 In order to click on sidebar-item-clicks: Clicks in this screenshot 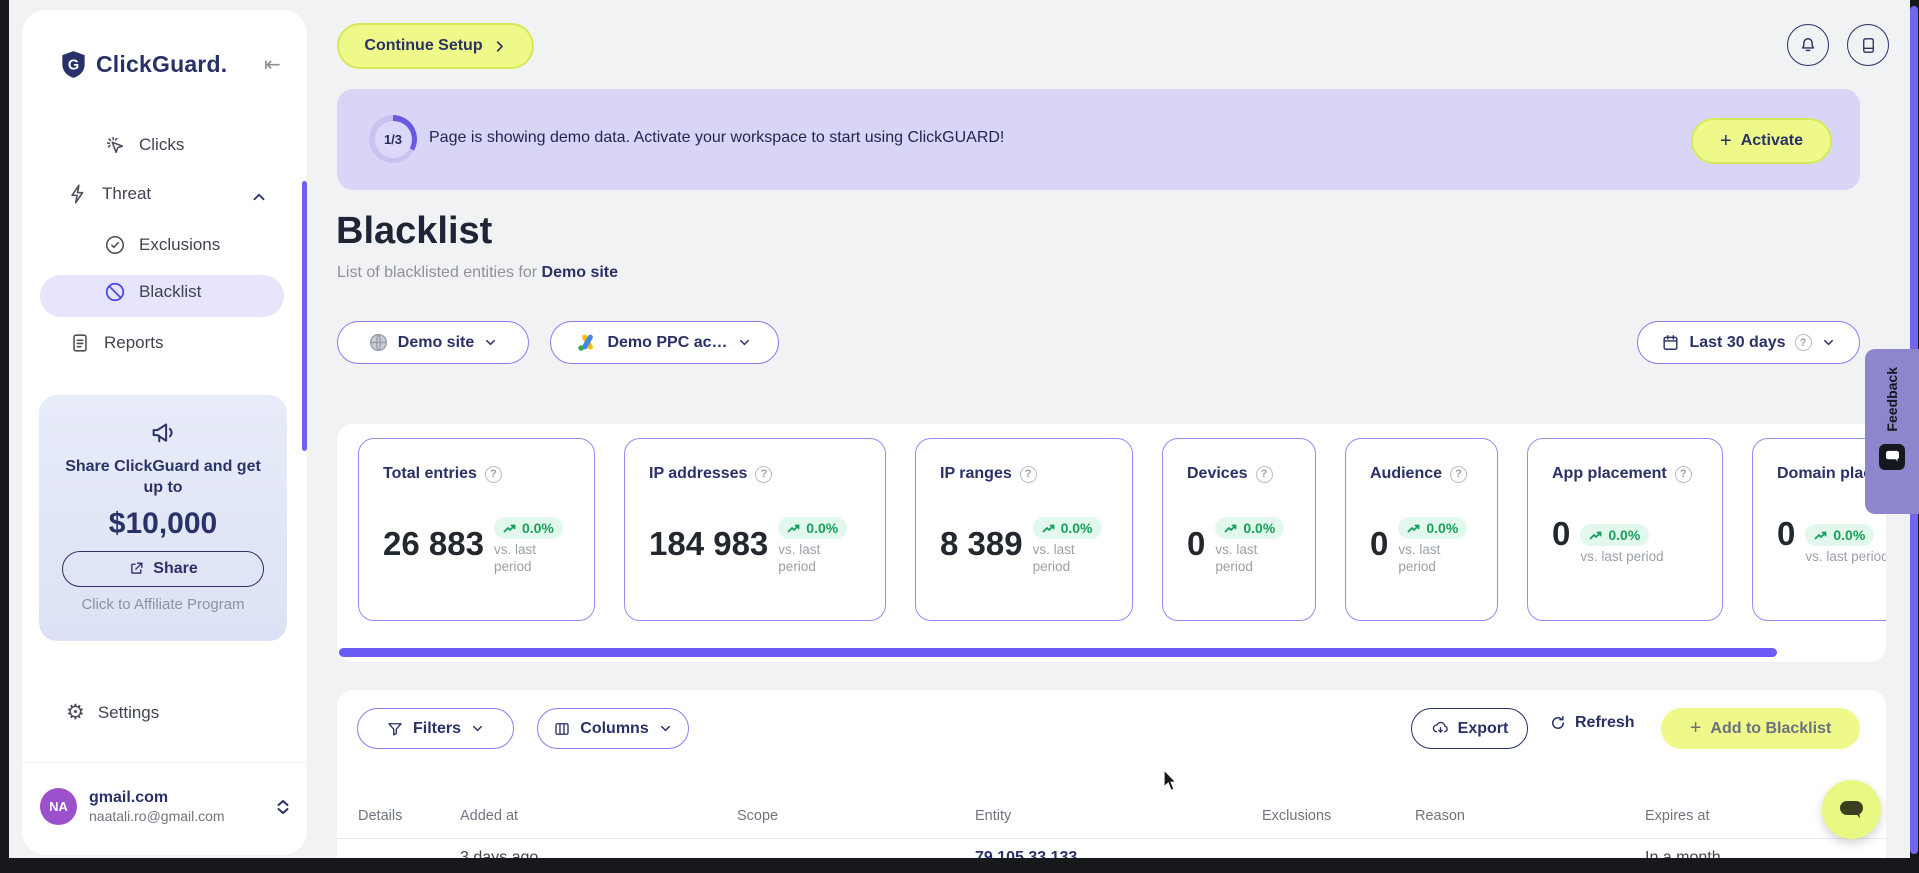, I will do `click(144, 145)`.